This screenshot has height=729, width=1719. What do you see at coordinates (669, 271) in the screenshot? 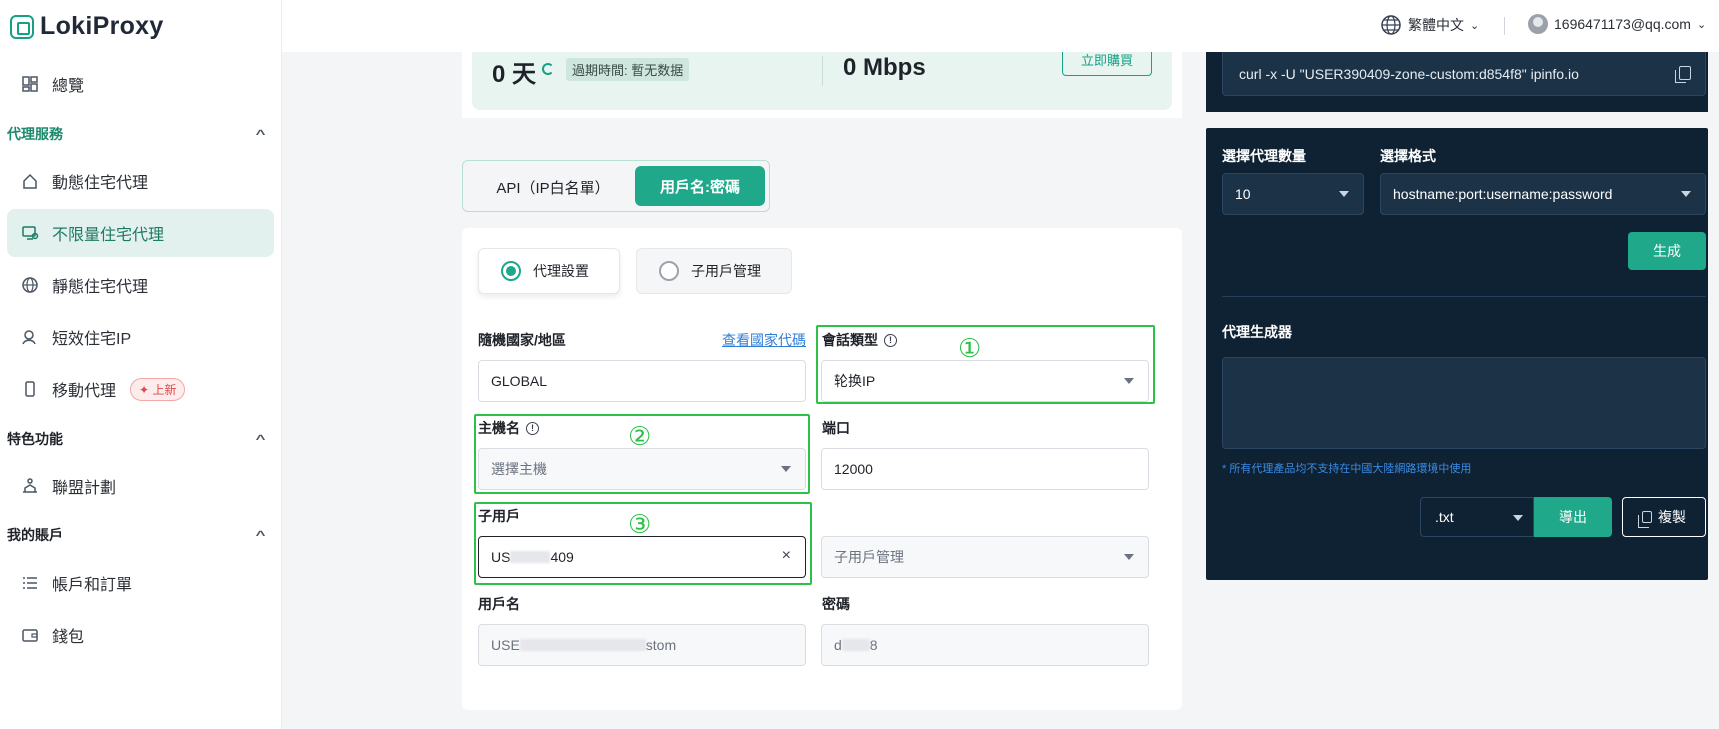
I see `radio-icon` at bounding box center [669, 271].